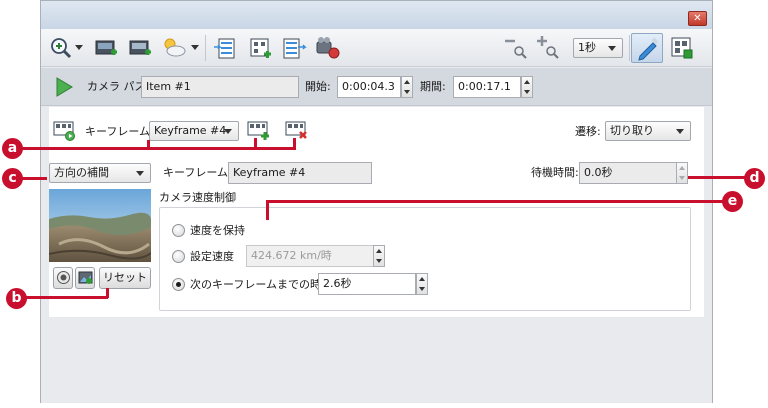 The width and height of the screenshot is (768, 408). What do you see at coordinates (81, 172) in the screenshot?
I see `direction-mode-value: 方向の補間` at bounding box center [81, 172].